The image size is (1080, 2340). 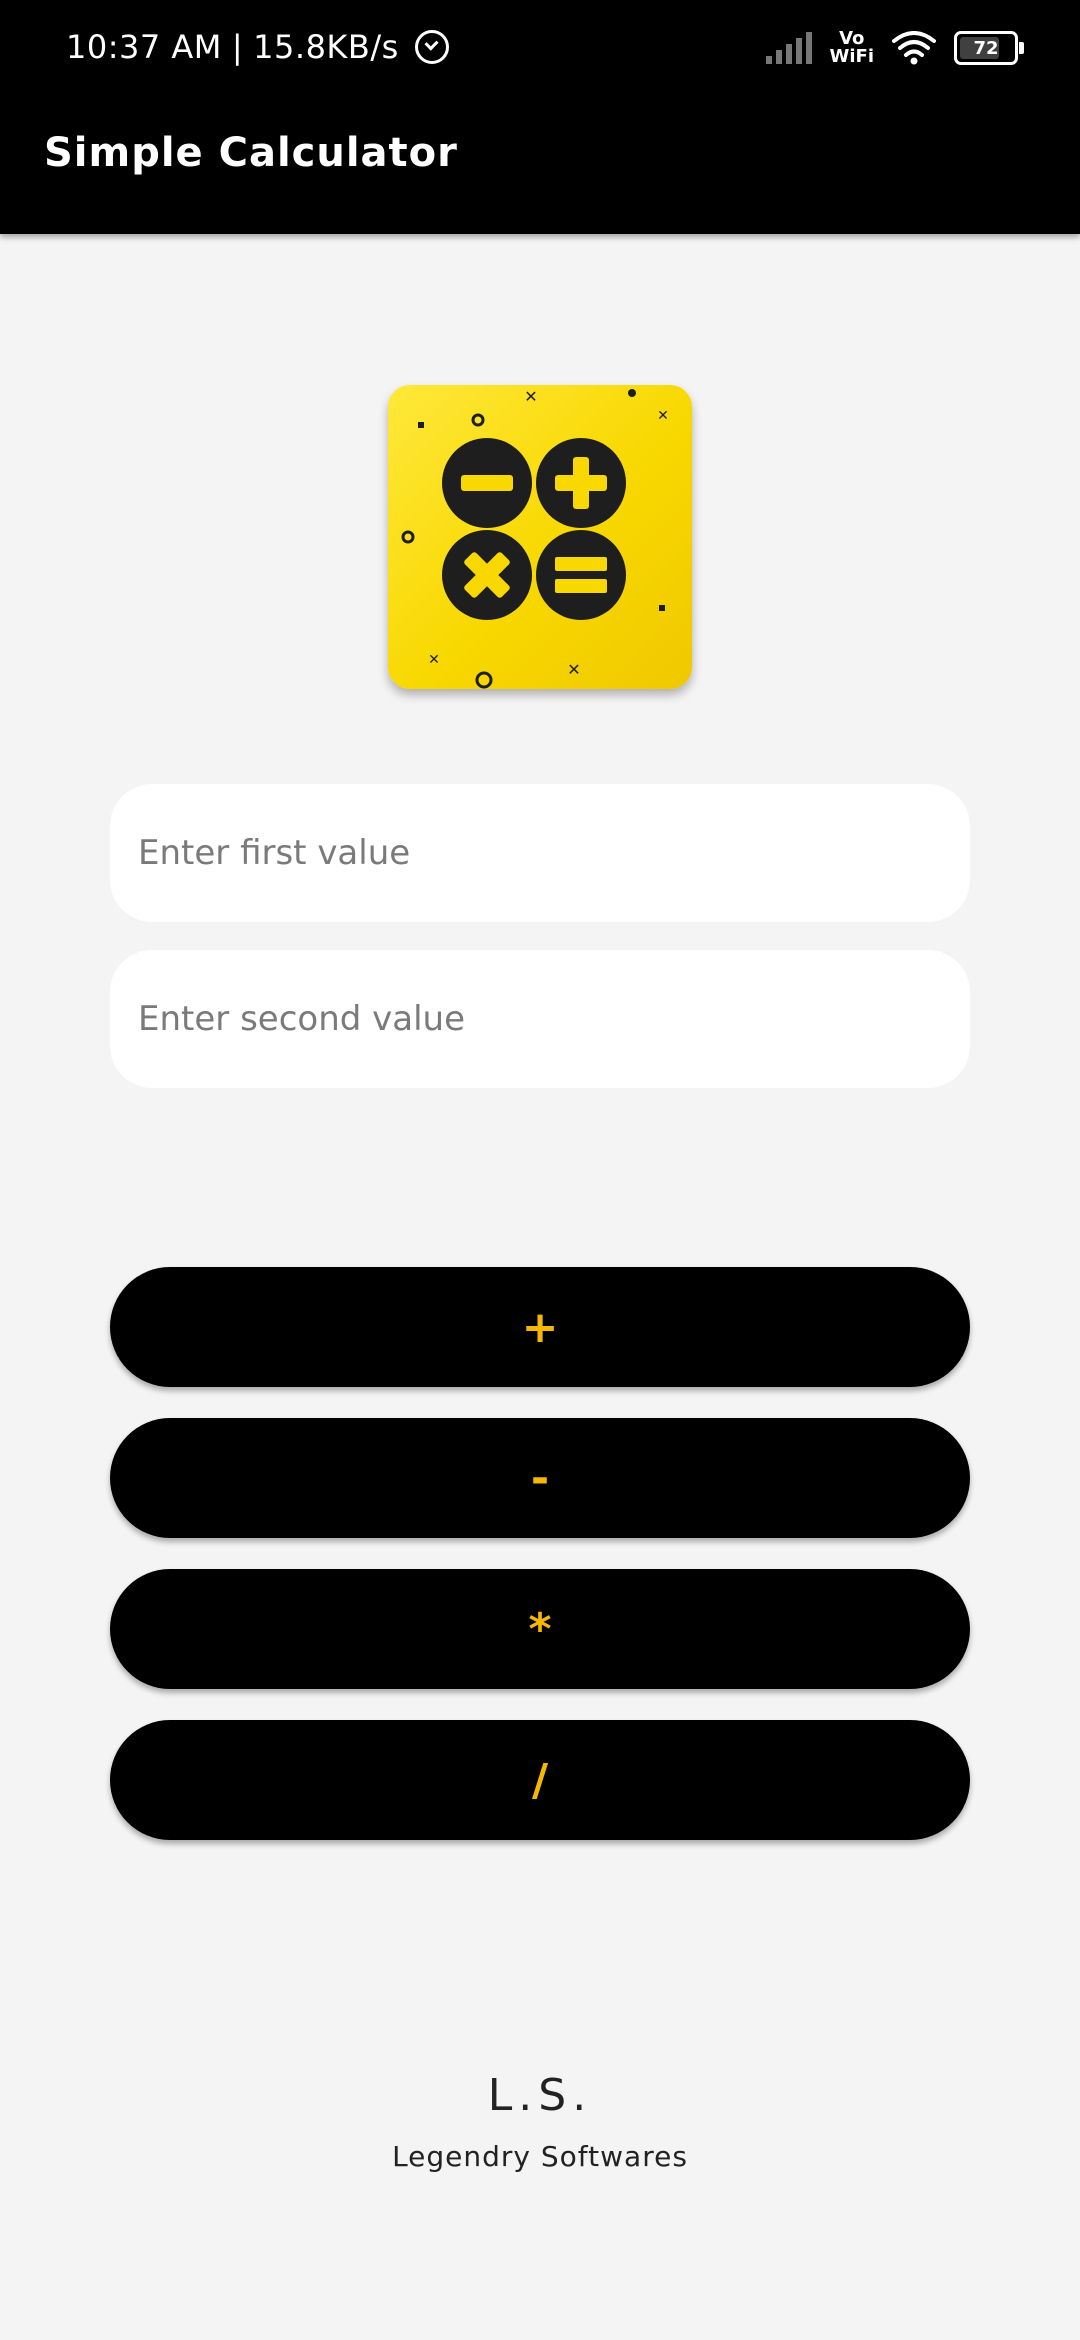 What do you see at coordinates (540, 50) in the screenshot?
I see `status-bar: 10:37 AM | 15.8KB/s Vo WiFi 72` at bounding box center [540, 50].